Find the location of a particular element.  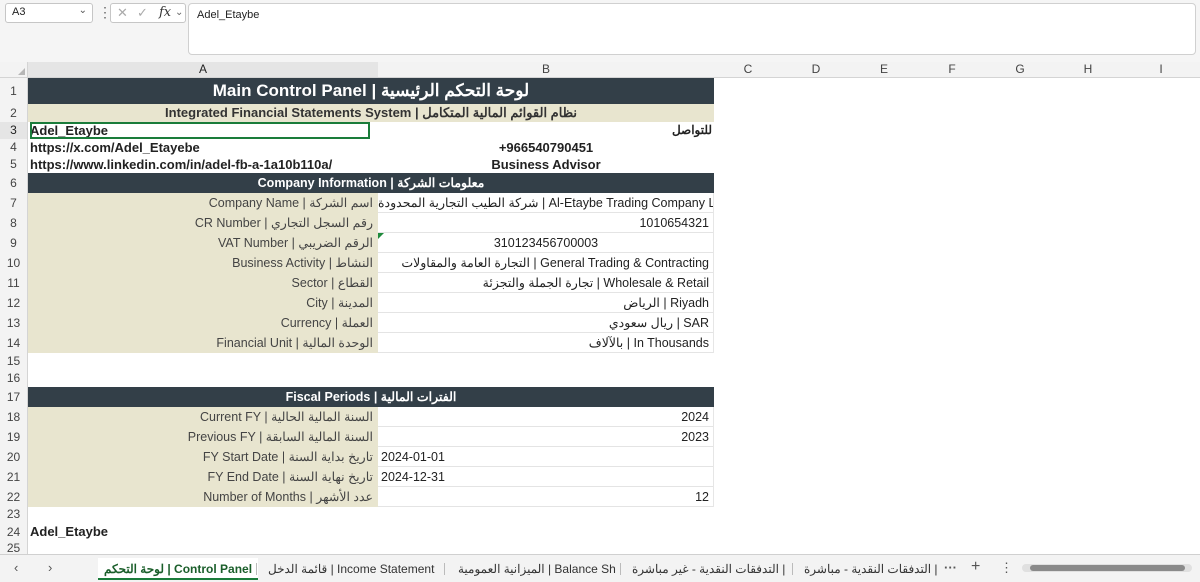

sheet-menu-icon: ⋮ is located at coordinates (1006, 568).